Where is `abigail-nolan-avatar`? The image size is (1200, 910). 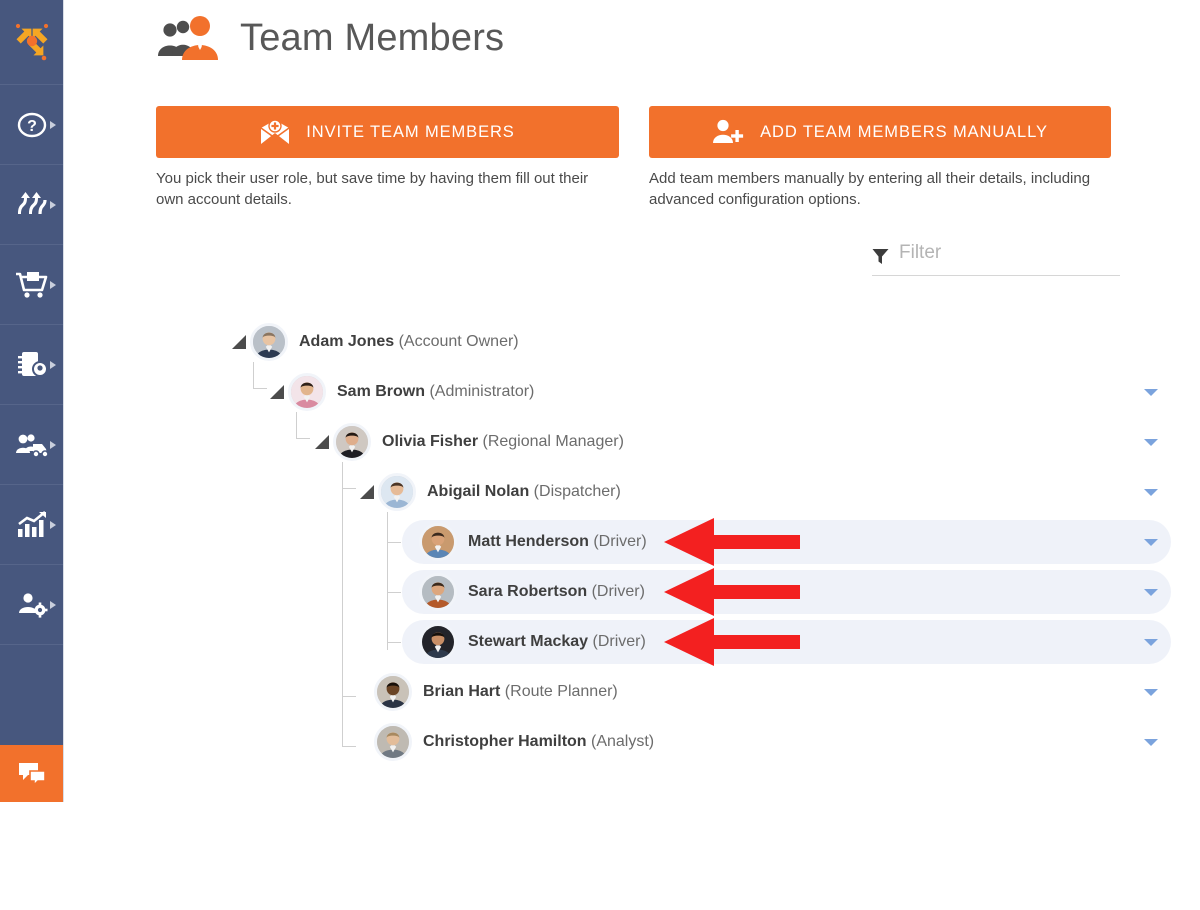 abigail-nolan-avatar is located at coordinates (397, 492).